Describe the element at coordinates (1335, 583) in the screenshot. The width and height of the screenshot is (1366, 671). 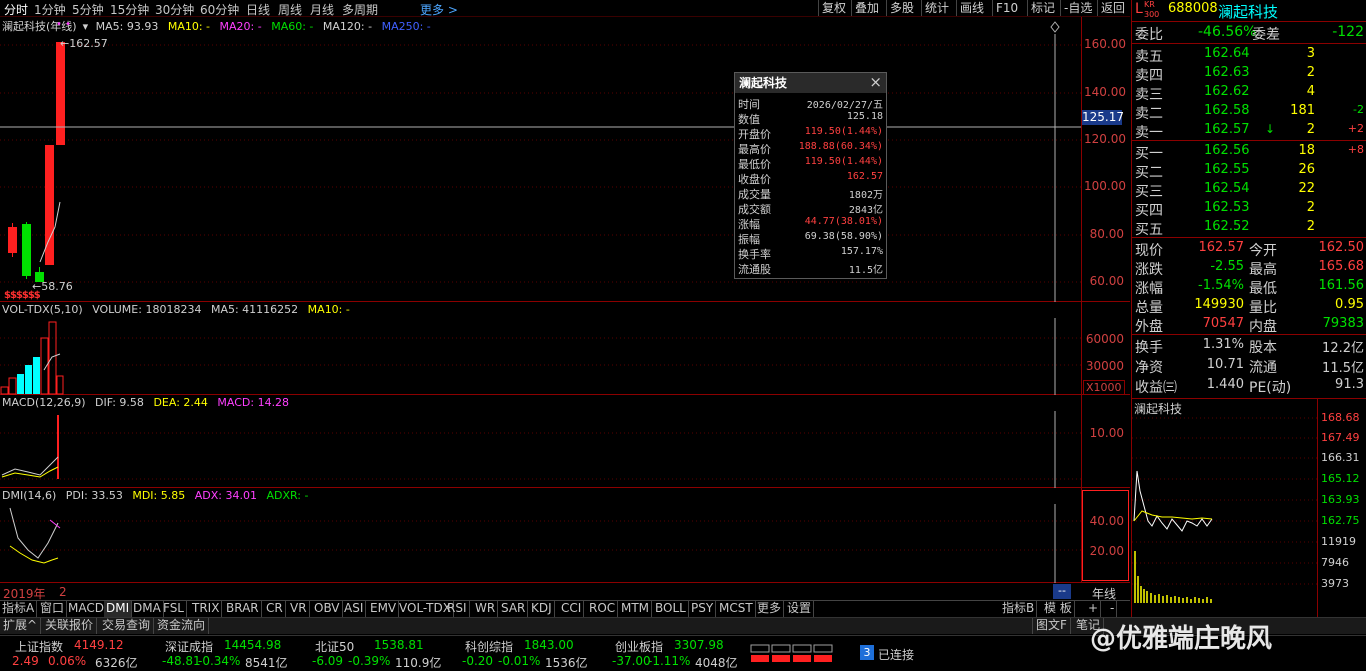
I see `mini-y-tick: 3973` at that location.